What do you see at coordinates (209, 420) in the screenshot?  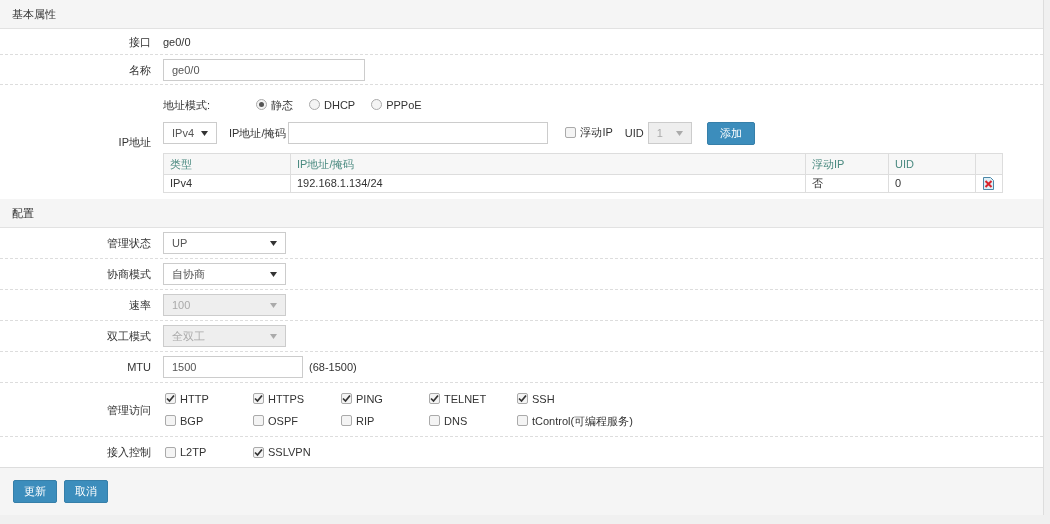 I see `checkbox-option: BGP` at bounding box center [209, 420].